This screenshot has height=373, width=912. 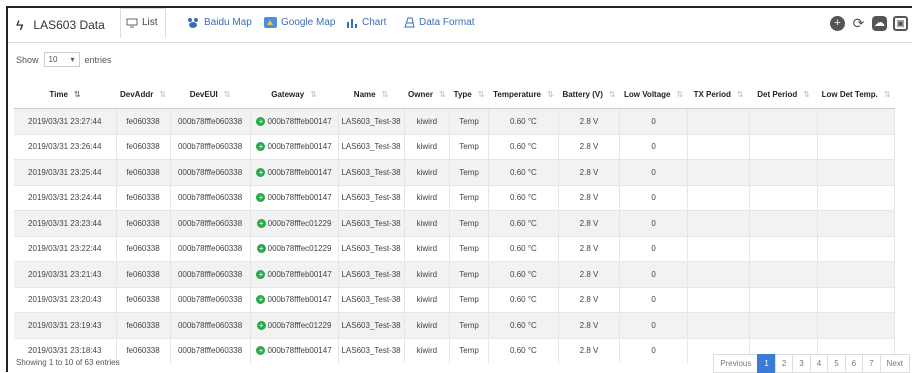 I want to click on column-header-label: Owner, so click(x=420, y=94).